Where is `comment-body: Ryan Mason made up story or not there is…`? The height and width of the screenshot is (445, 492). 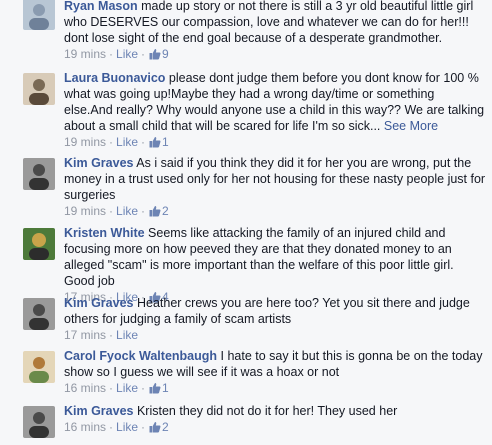
comment-body: Ryan Mason made up story or not there is… is located at coordinates (275, 32).